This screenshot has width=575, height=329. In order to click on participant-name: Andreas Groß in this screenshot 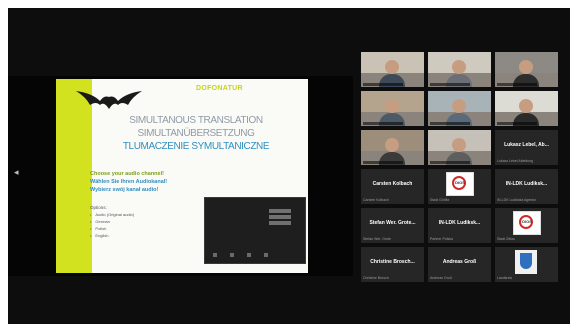, I will do `click(459, 262)`.